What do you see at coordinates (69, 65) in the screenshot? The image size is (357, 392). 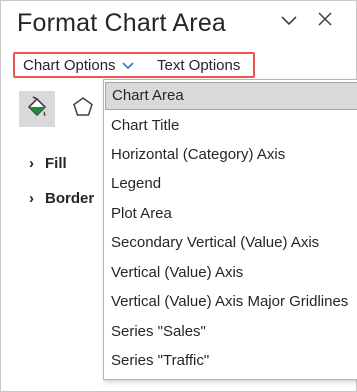 I see `chart-options-tab: Chart Options` at bounding box center [69, 65].